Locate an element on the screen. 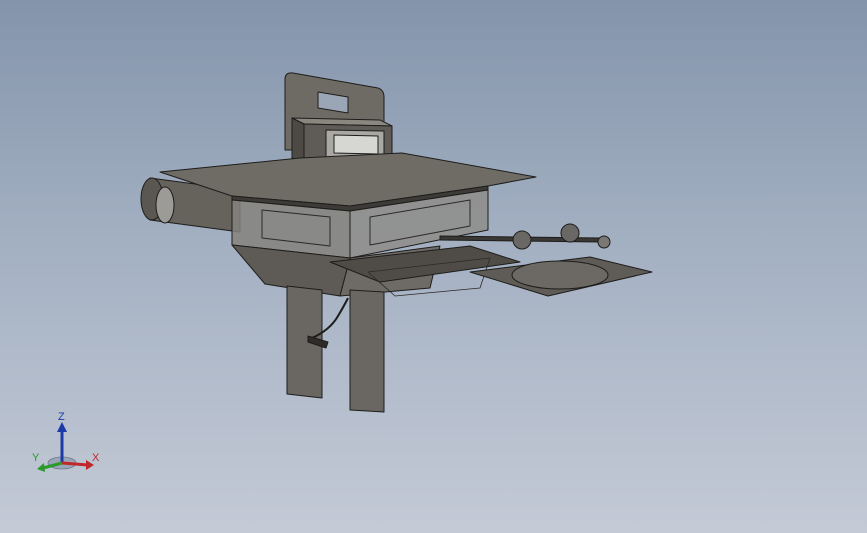 This screenshot has height=533, width=867. y-axis-arrow is located at coordinates (41, 467).